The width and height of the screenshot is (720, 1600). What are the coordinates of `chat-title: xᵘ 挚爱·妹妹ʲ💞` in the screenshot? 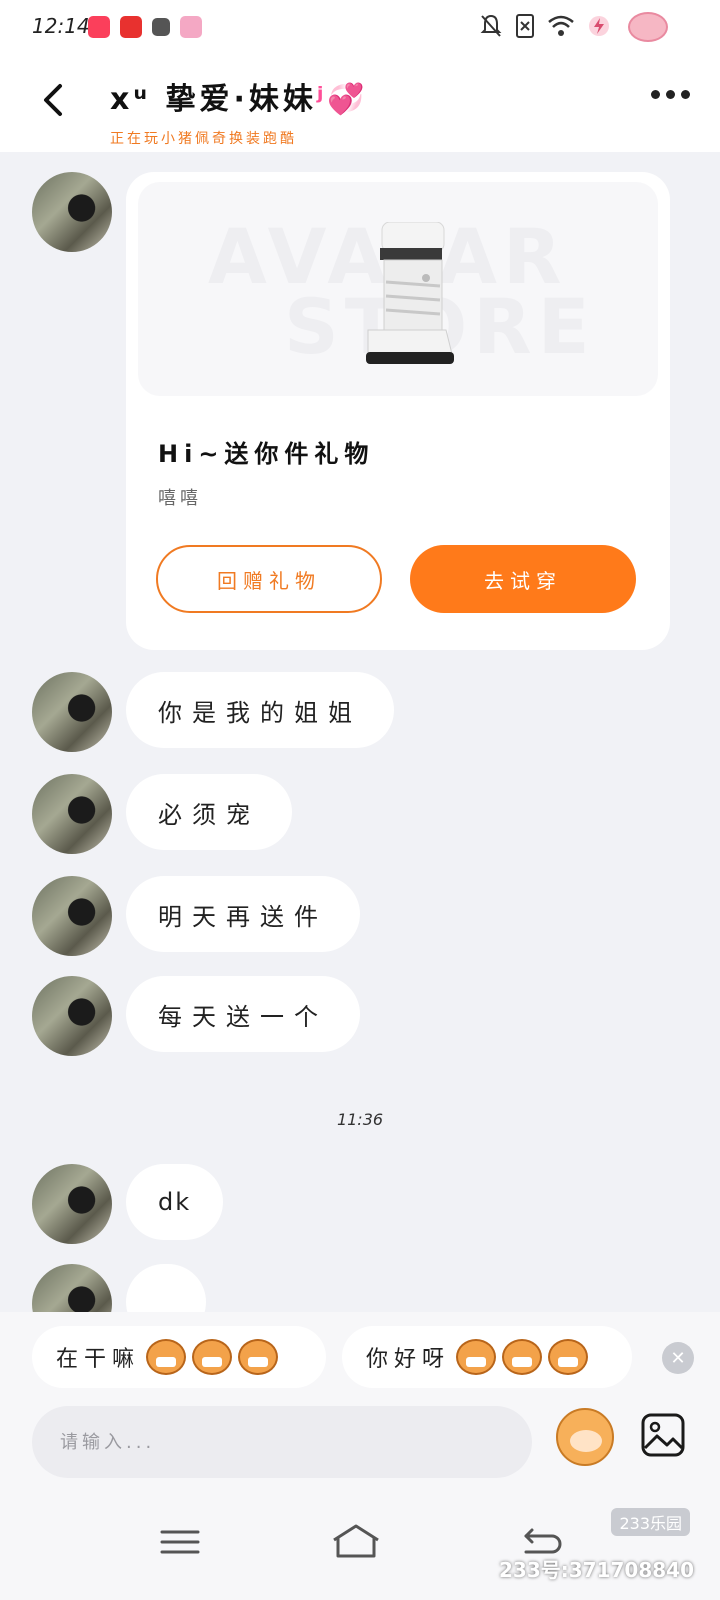 It's located at (239, 96).